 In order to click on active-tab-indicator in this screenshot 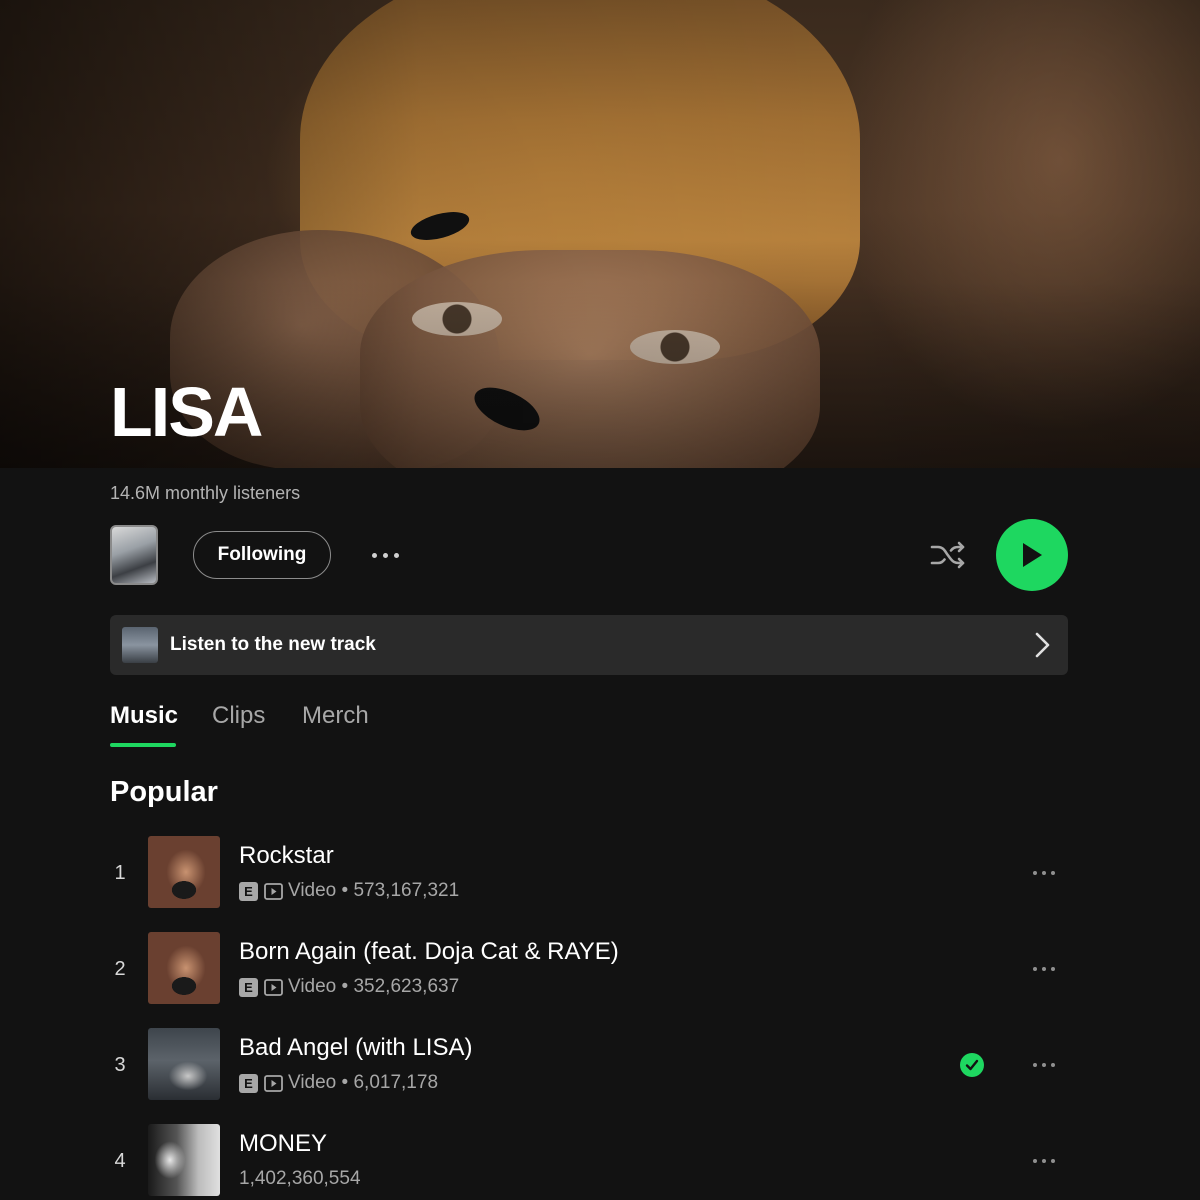, I will do `click(143, 745)`.